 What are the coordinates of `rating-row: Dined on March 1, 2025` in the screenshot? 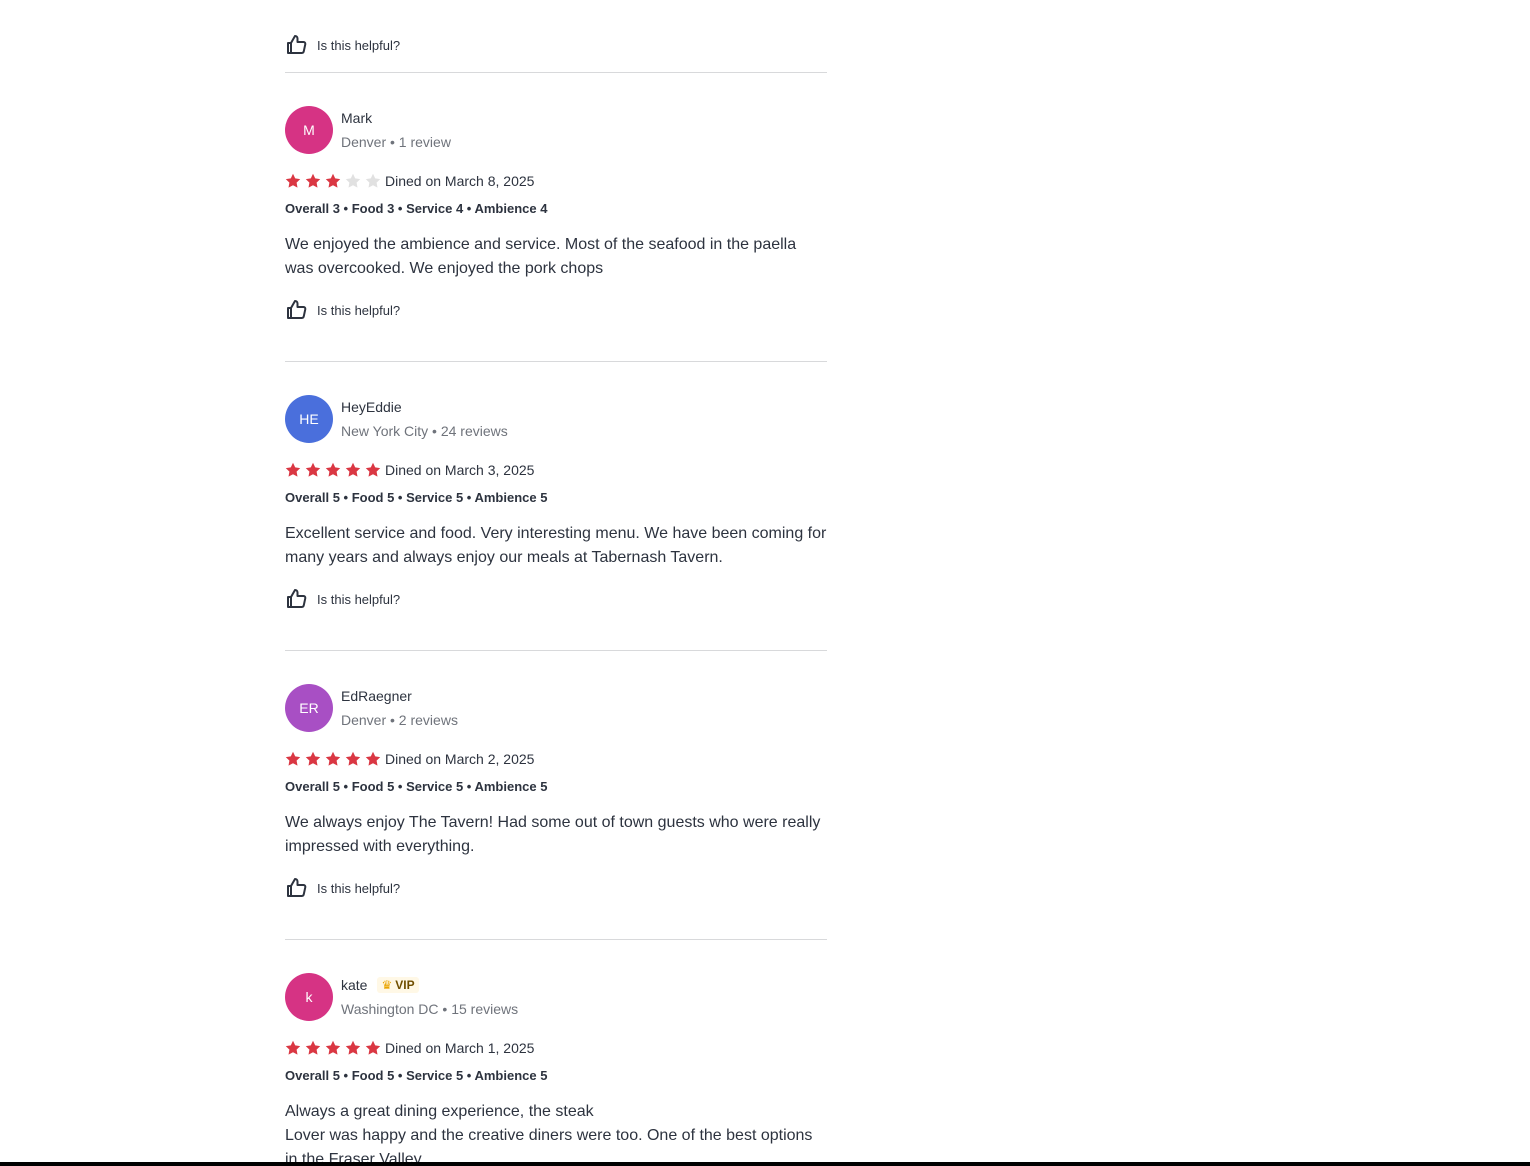 It's located at (409, 1048).